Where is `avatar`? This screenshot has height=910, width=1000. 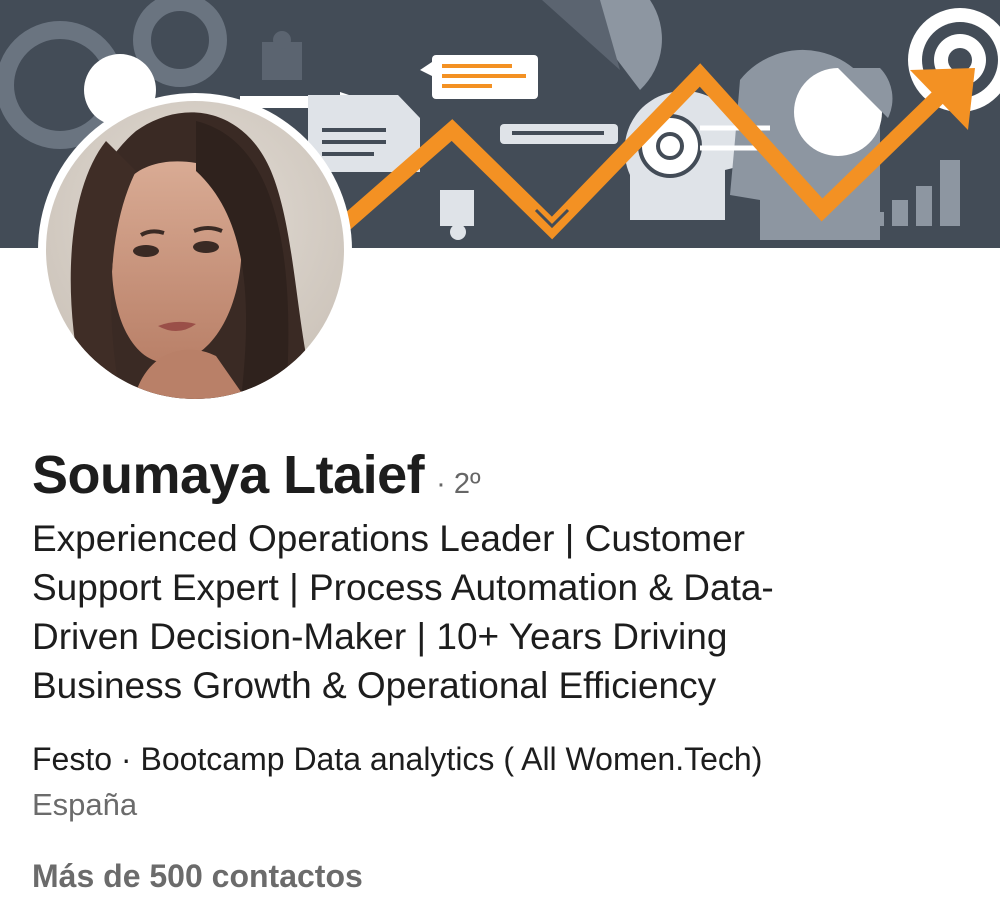
avatar is located at coordinates (195, 250).